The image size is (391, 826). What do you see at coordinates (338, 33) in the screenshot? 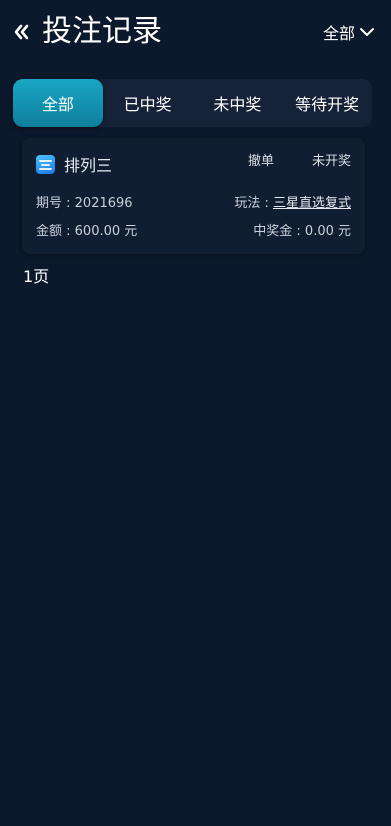
I see `filter-dropdown-label: 全部` at bounding box center [338, 33].